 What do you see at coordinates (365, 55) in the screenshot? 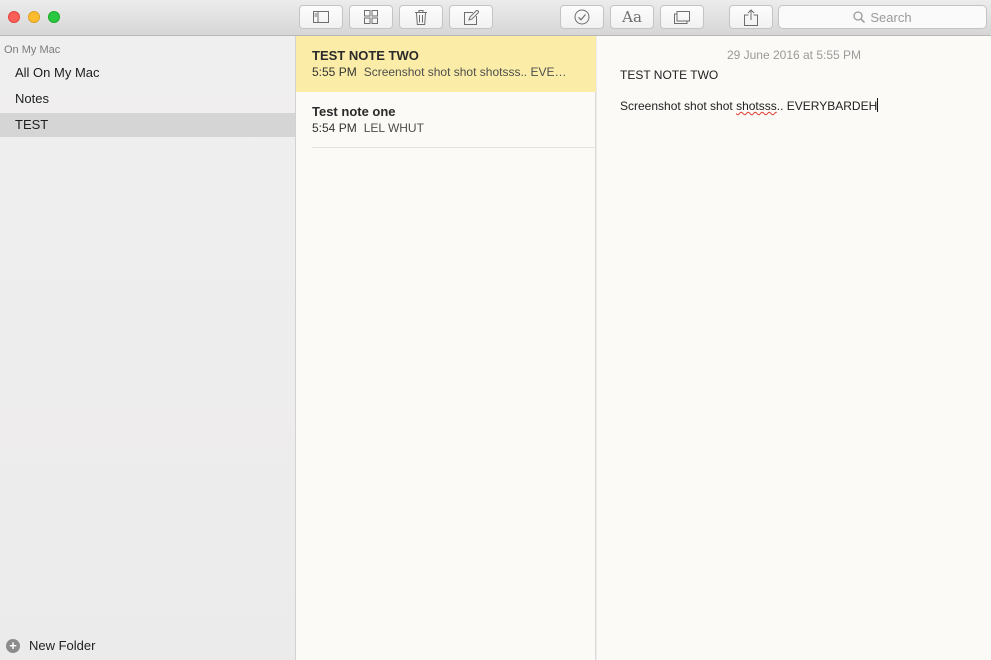
I see `note-title: TEST NOTE TWO` at bounding box center [365, 55].